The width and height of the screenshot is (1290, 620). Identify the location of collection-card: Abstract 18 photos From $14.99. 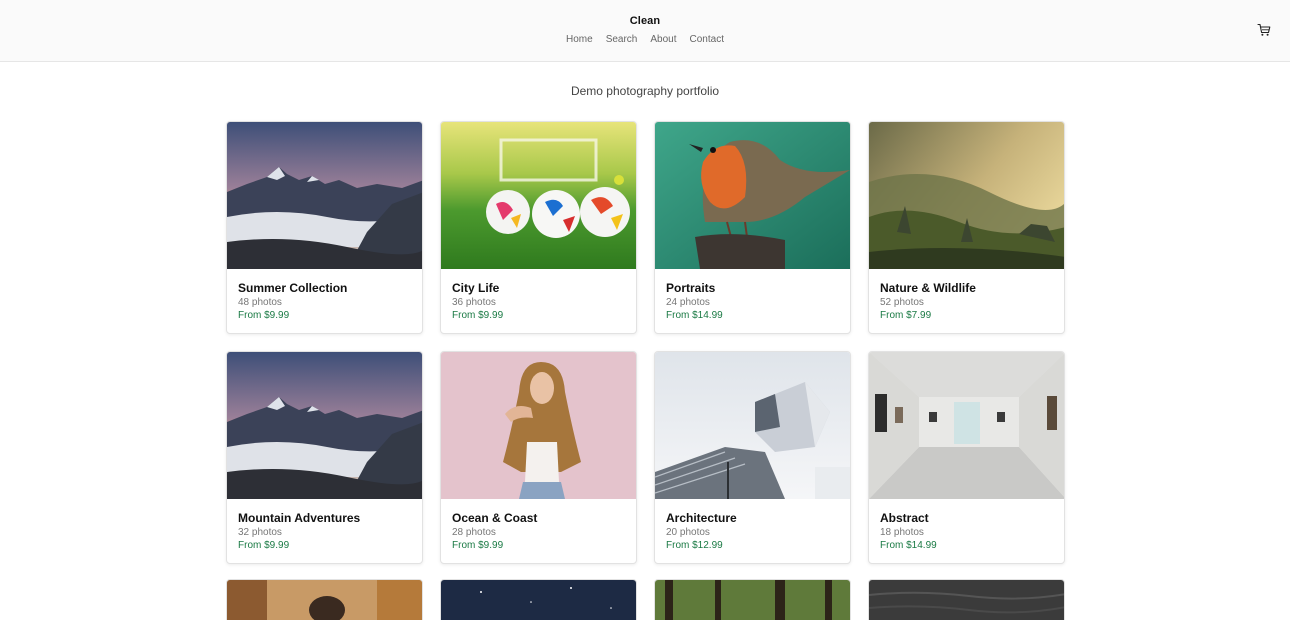
(966, 457).